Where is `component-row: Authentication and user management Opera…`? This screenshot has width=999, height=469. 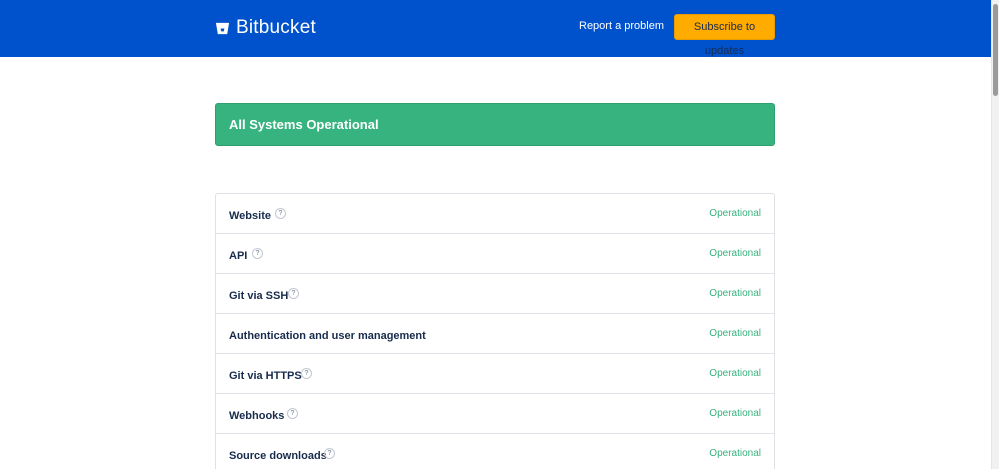
component-row: Authentication and user management Opera… is located at coordinates (495, 334).